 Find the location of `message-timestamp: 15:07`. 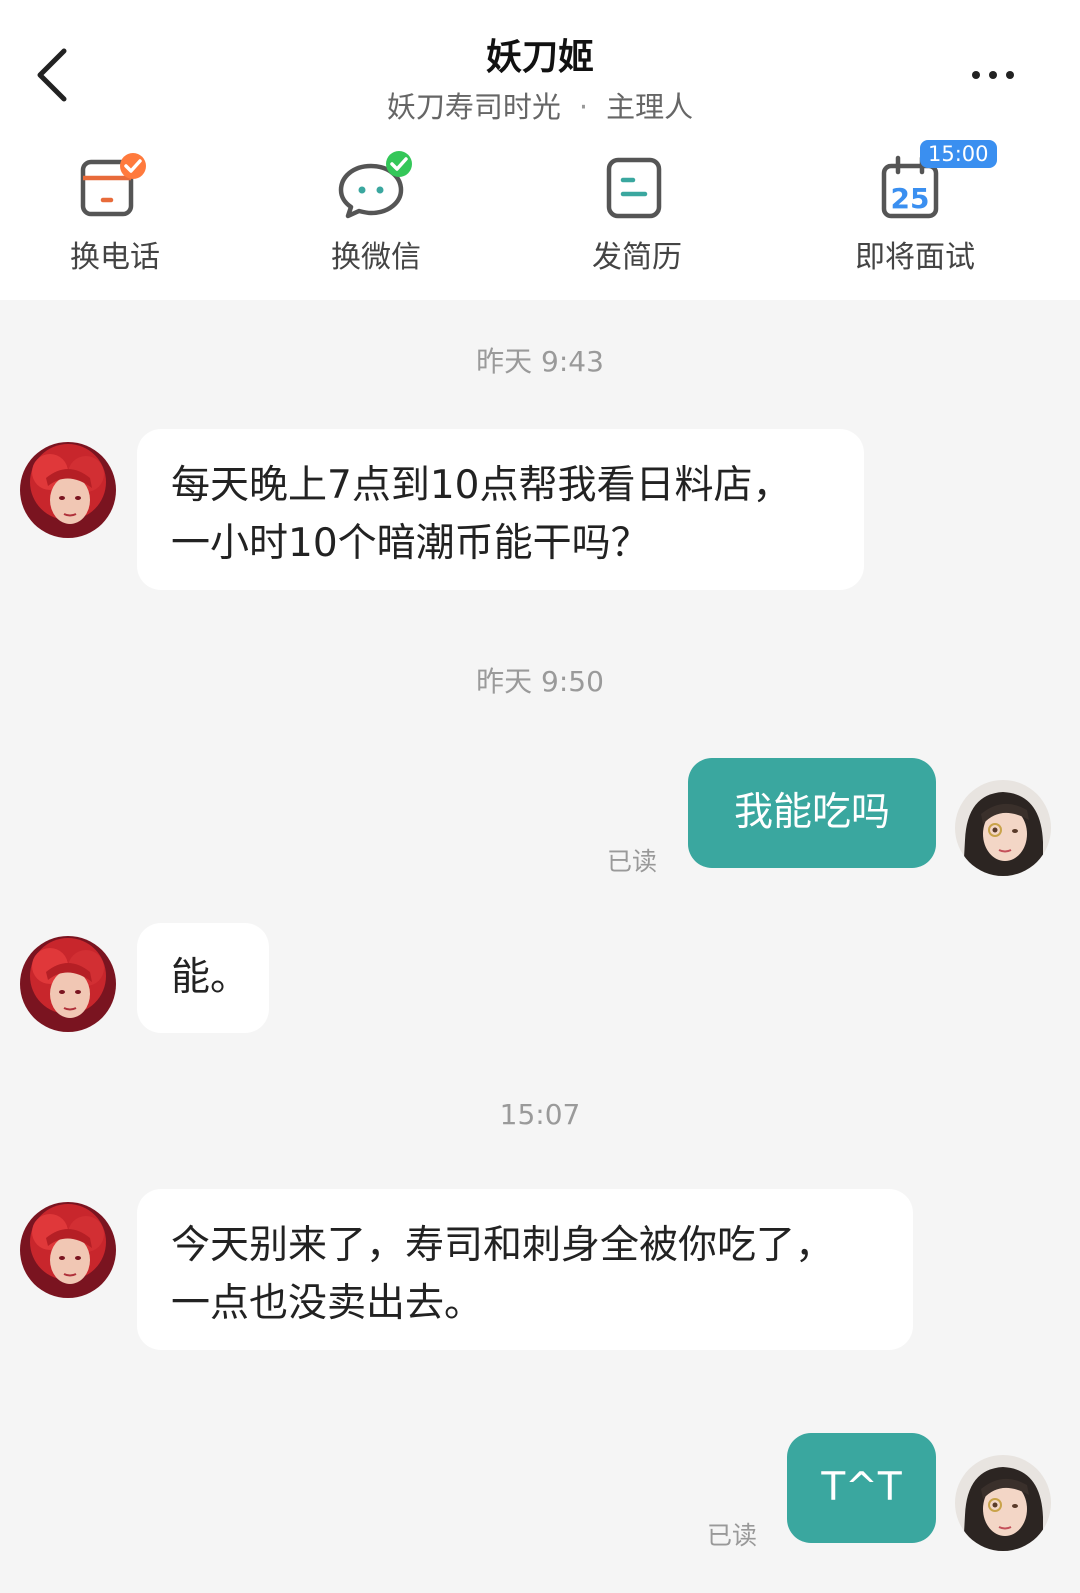

message-timestamp: 15:07 is located at coordinates (540, 1114).